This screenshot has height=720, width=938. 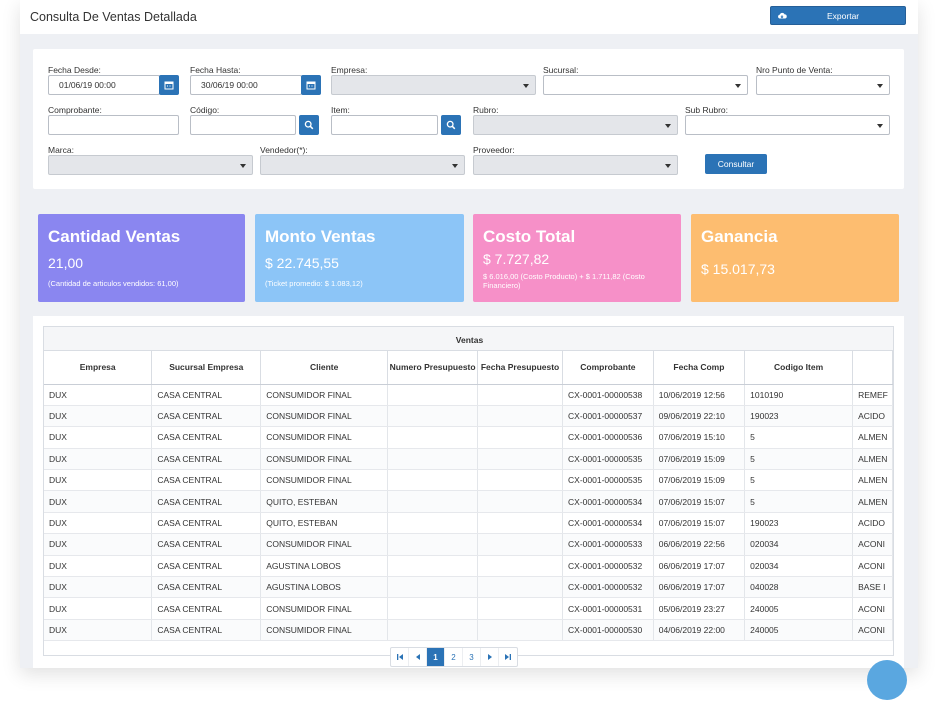 What do you see at coordinates (494, 150) in the screenshot?
I see `proveedor-label: Proveedor:` at bounding box center [494, 150].